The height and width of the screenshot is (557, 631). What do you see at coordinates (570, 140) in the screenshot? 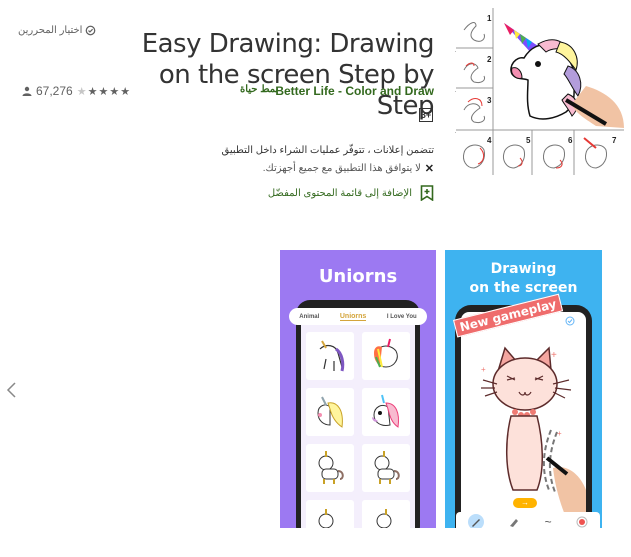
I see `step-number: 6` at bounding box center [570, 140].